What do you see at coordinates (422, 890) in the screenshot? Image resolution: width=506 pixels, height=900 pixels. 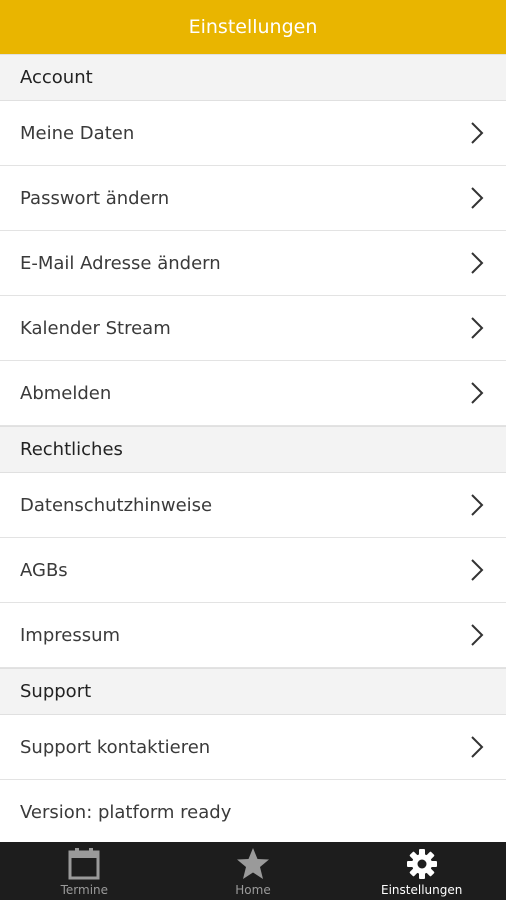 I see `tab-label: Einstellungen` at bounding box center [422, 890].